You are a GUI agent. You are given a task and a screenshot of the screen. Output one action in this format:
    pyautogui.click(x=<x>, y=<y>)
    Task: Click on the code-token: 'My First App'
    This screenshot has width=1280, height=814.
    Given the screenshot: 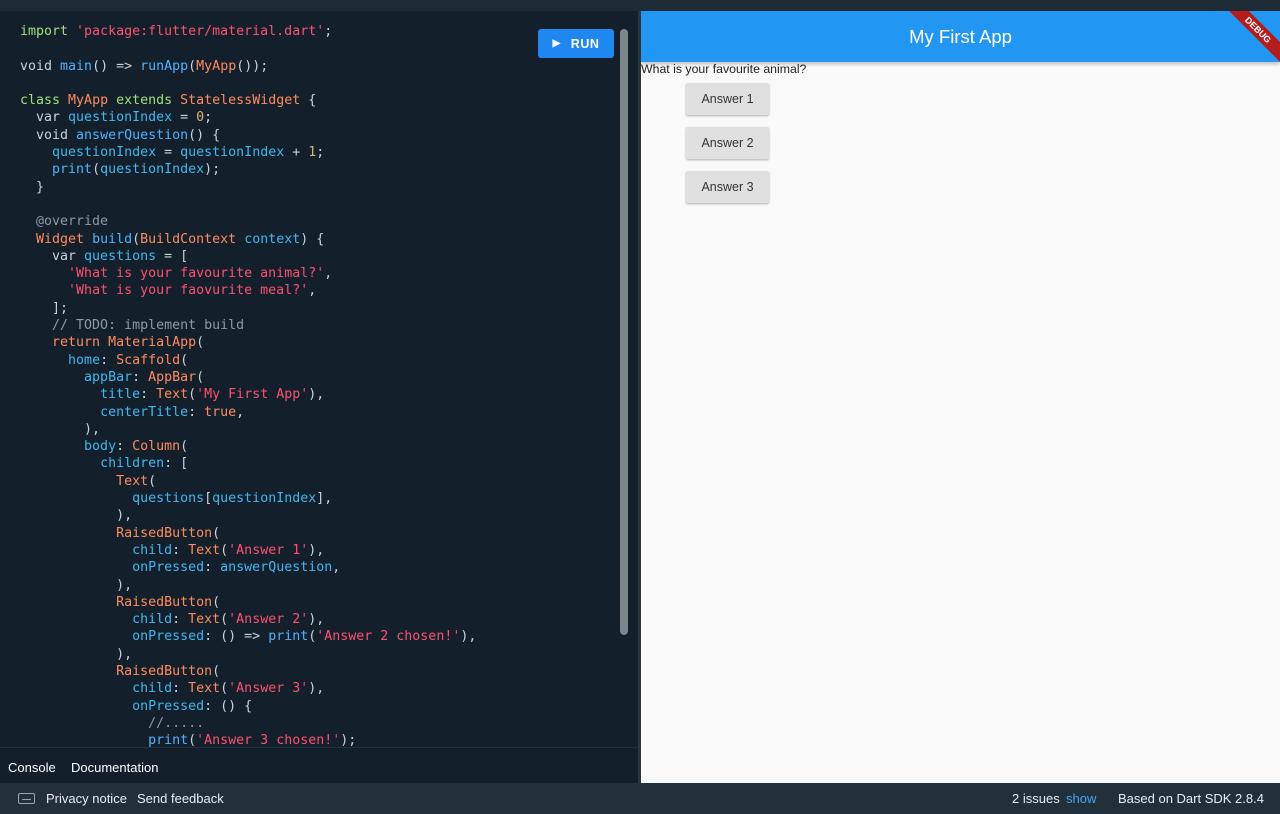 What is the action you would take?
    pyautogui.click(x=252, y=395)
    